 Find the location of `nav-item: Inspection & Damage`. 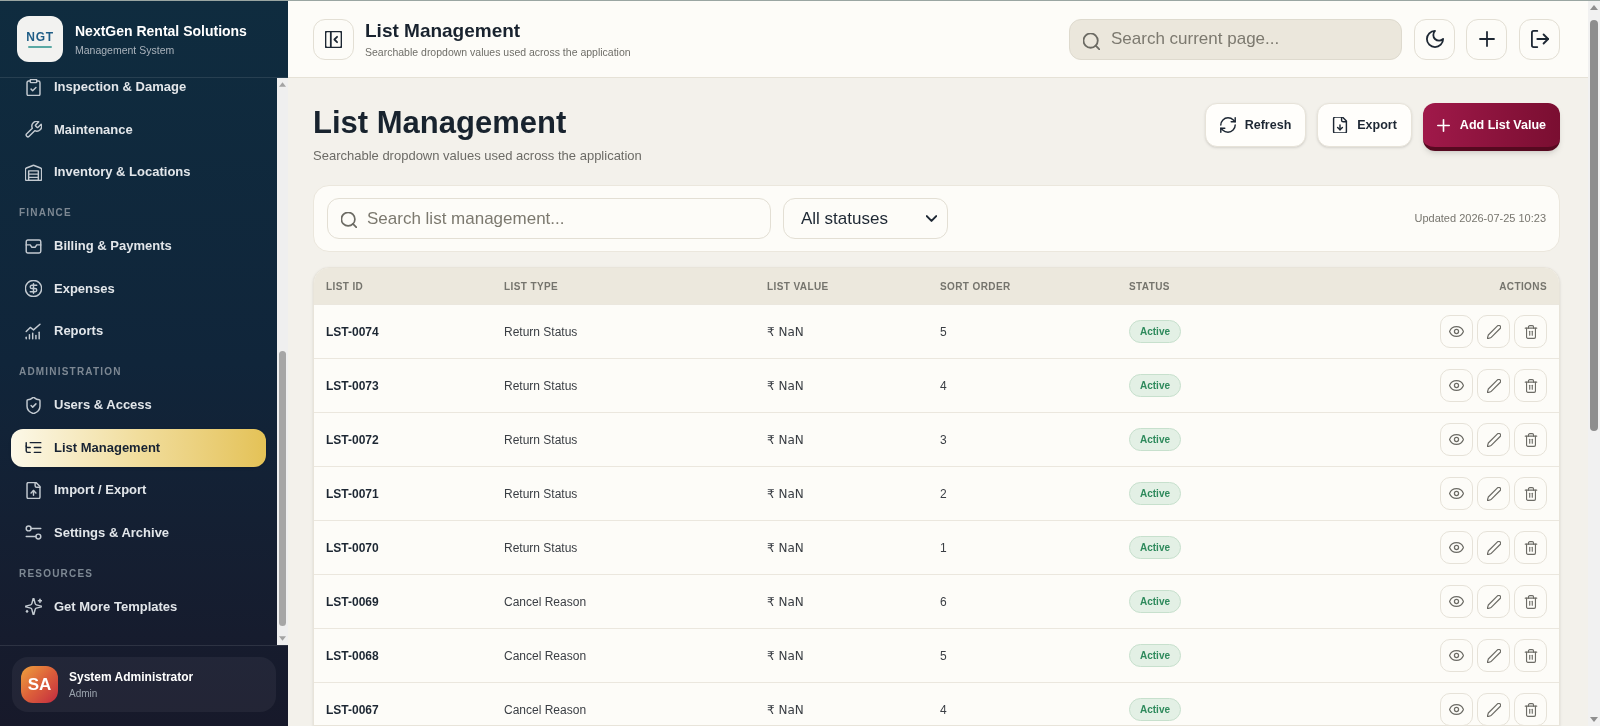

nav-item: Inspection & Damage is located at coordinates (138, 92).